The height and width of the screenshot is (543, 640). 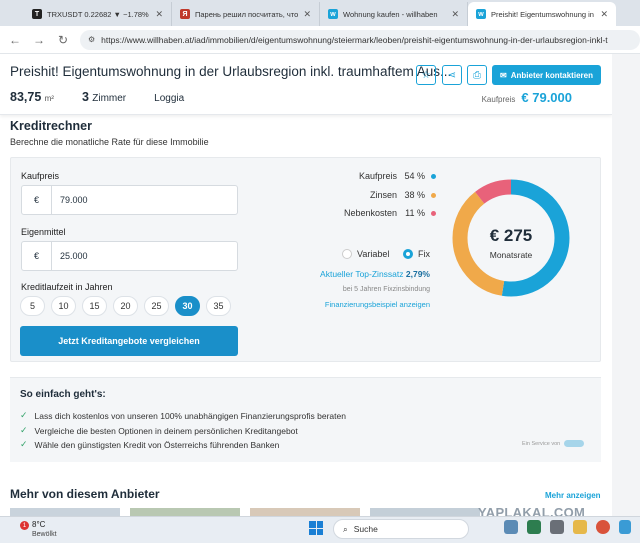 I want to click on yaplakal-icon: Я, so click(x=185, y=14).